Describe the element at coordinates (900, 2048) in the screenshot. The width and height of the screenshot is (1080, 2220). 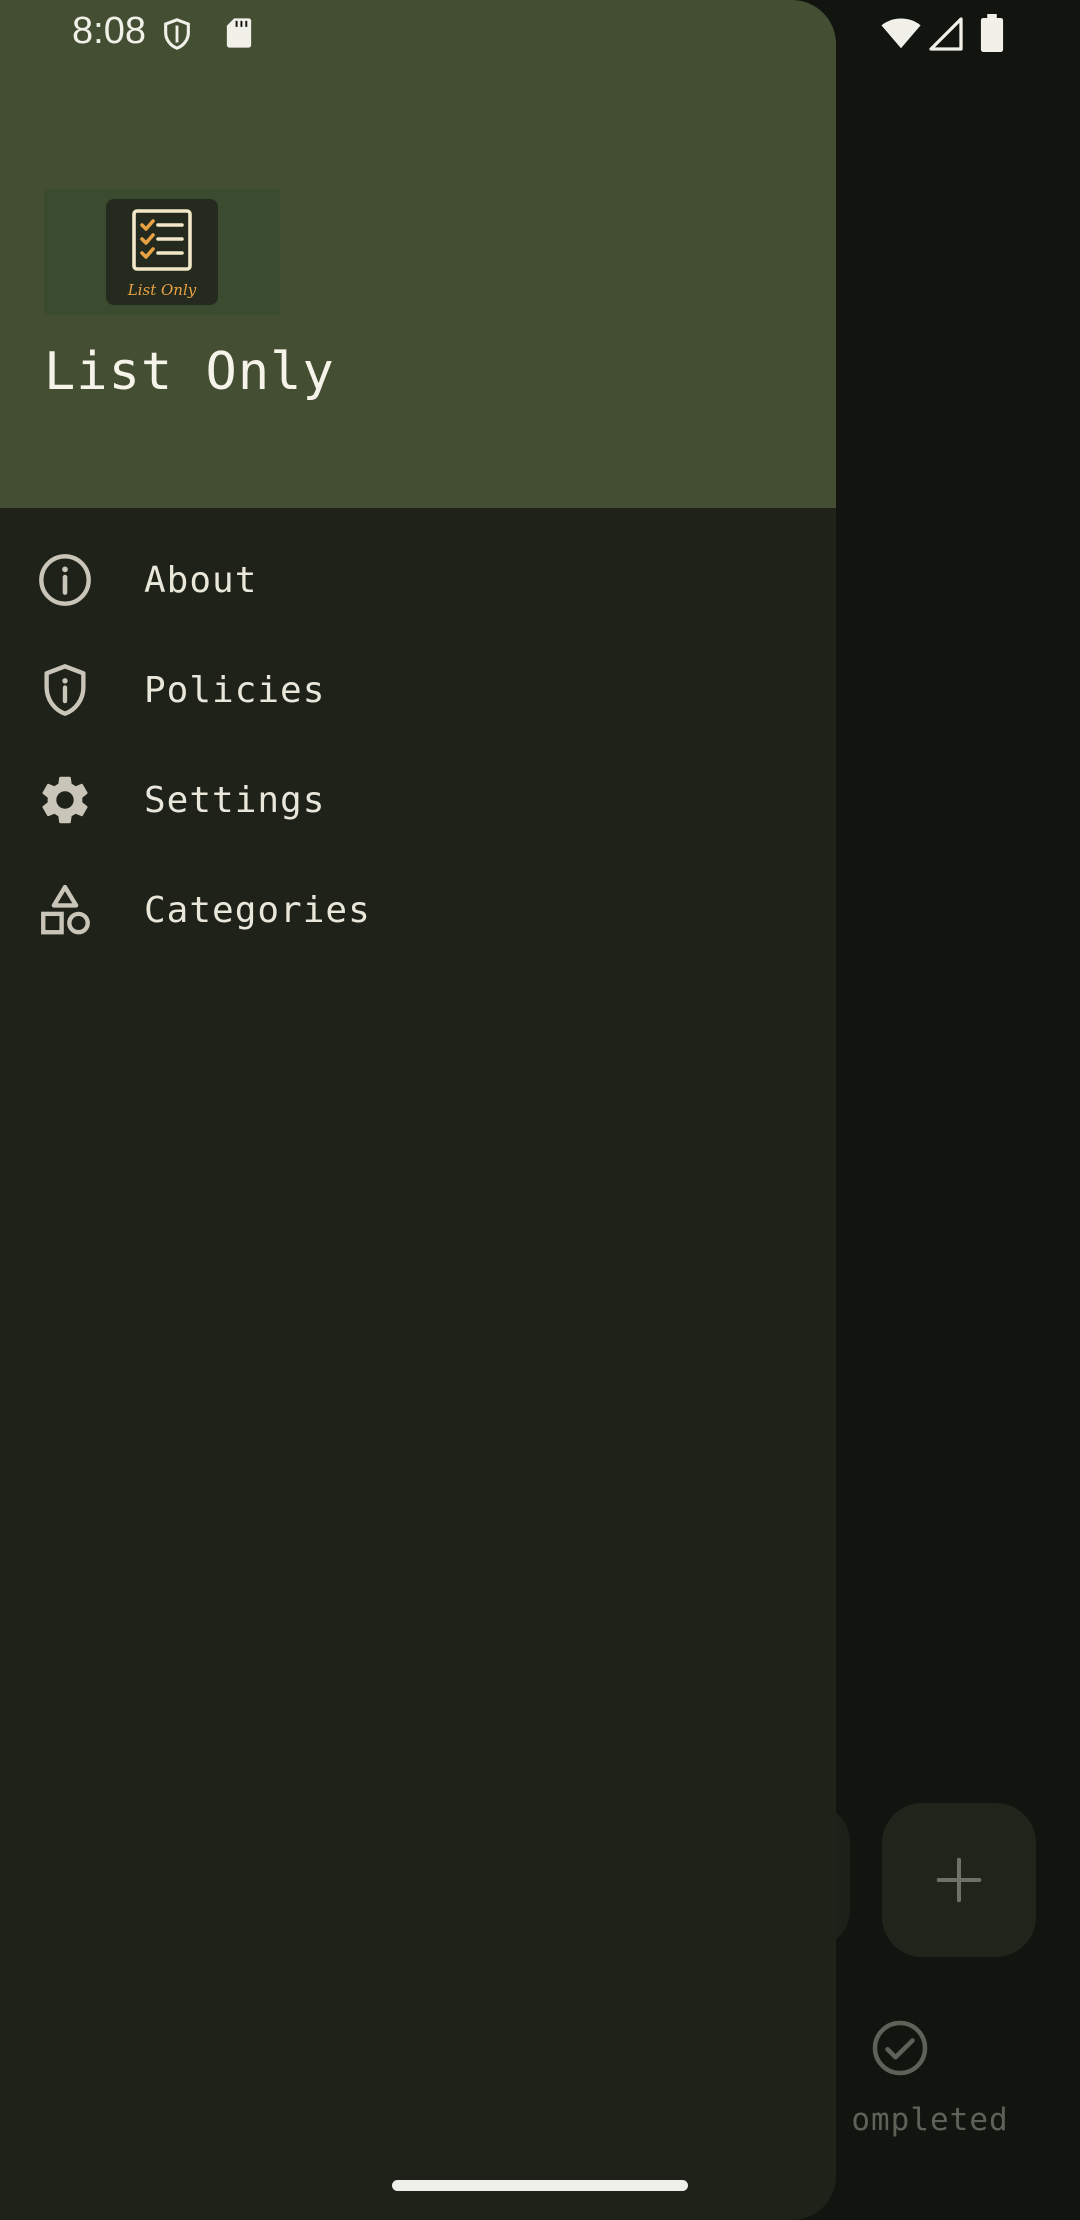
I see `check-circle-icon` at that location.